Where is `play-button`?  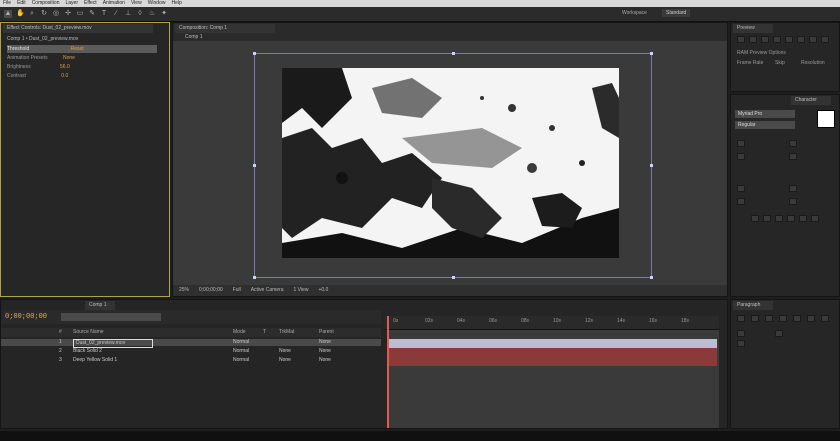
play-button is located at coordinates (765, 39).